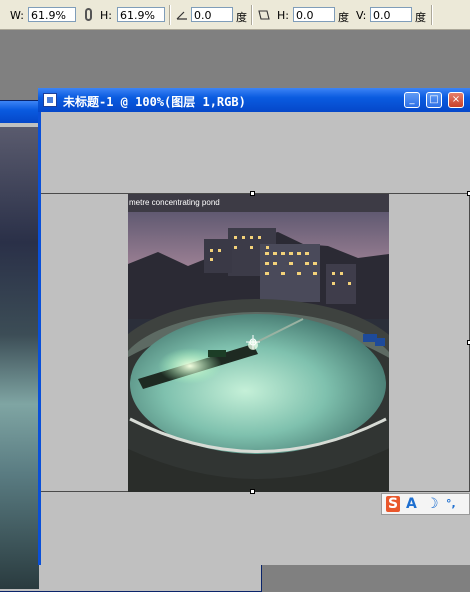 The width and height of the screenshot is (470, 592). Describe the element at coordinates (451, 504) in the screenshot. I see `ime-punctuation-toggle: °,` at that location.